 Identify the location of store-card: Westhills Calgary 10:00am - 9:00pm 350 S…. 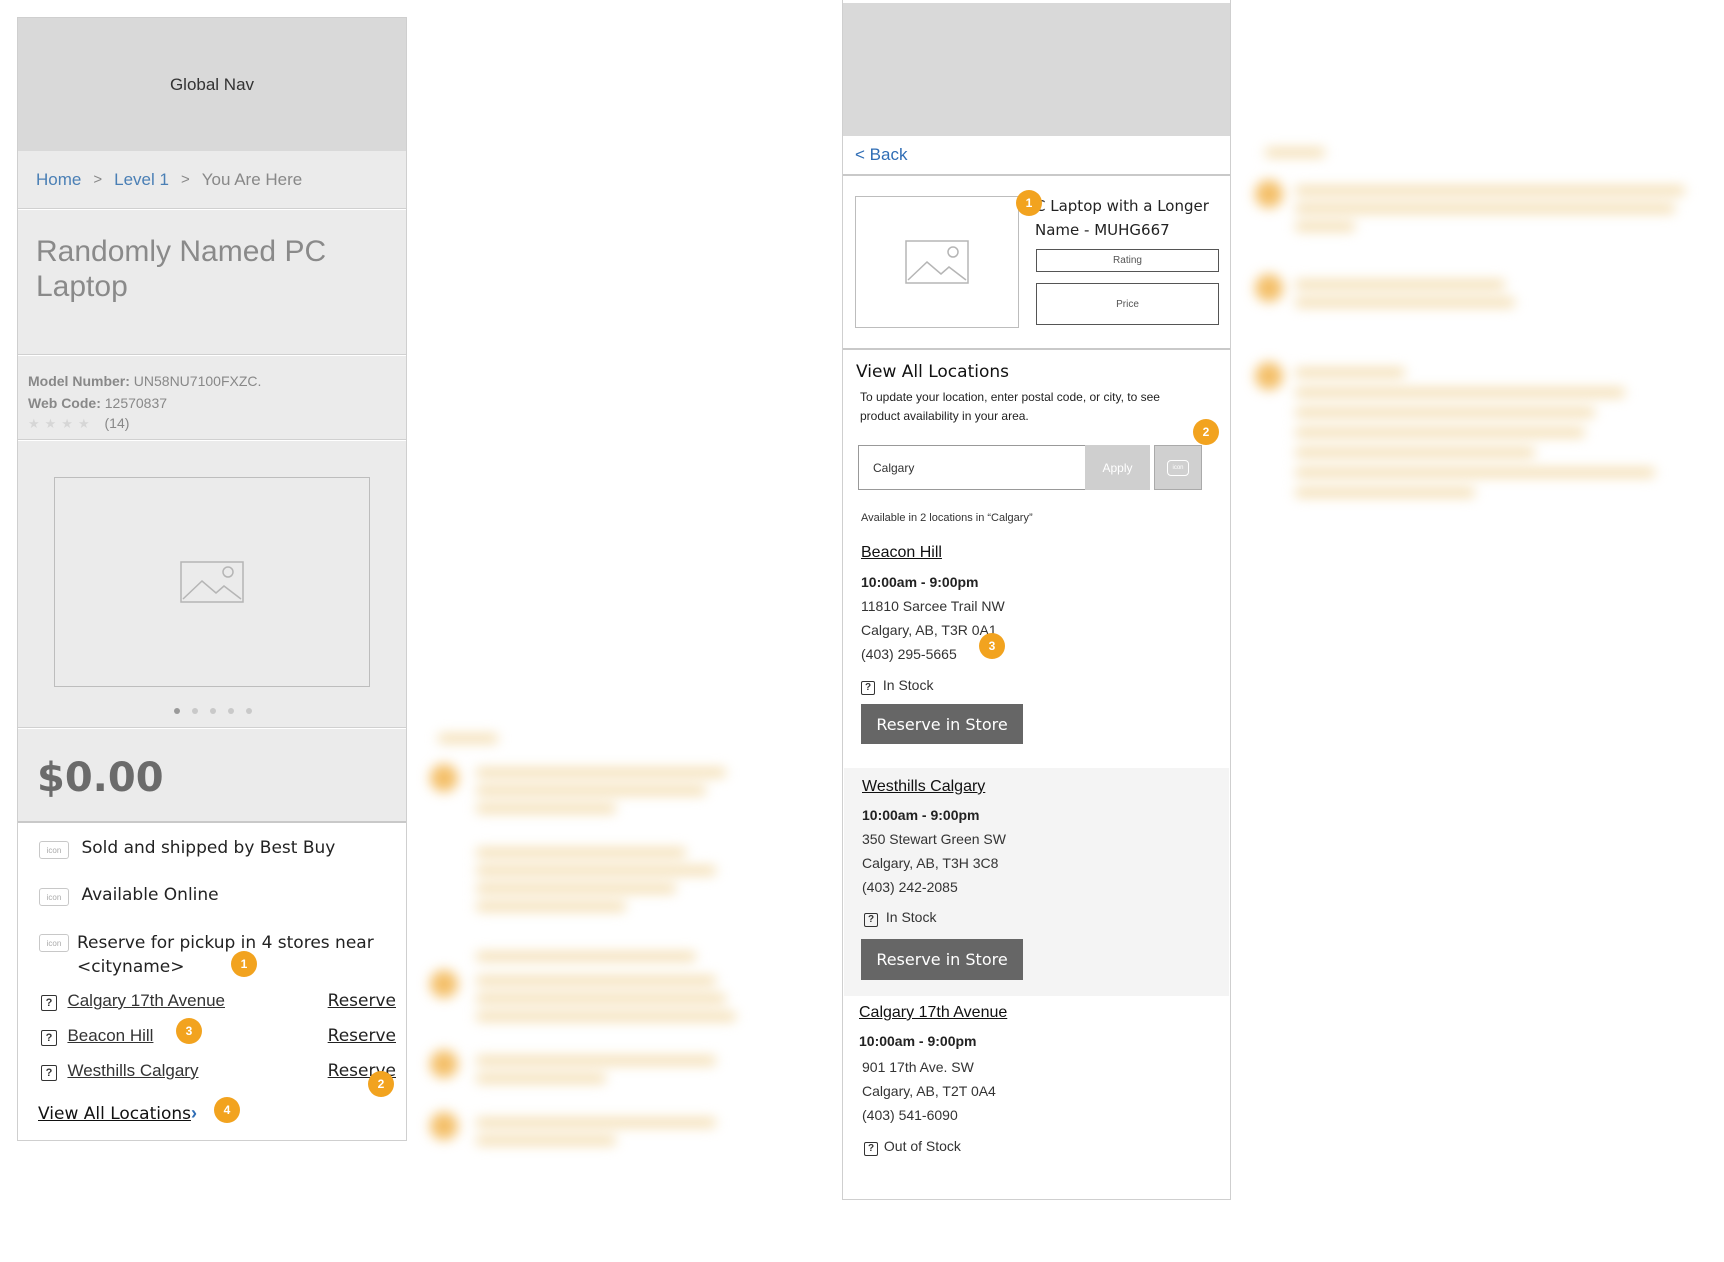
(1036, 882).